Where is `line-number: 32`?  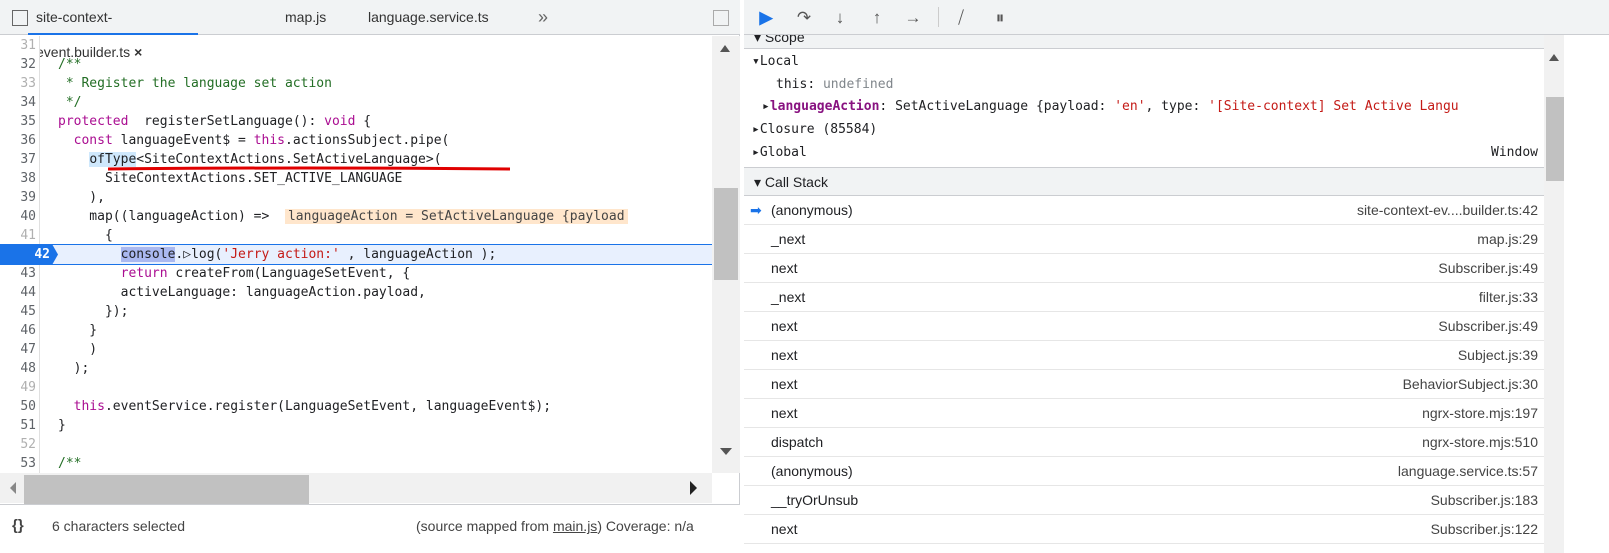 line-number: 32 is located at coordinates (18, 64).